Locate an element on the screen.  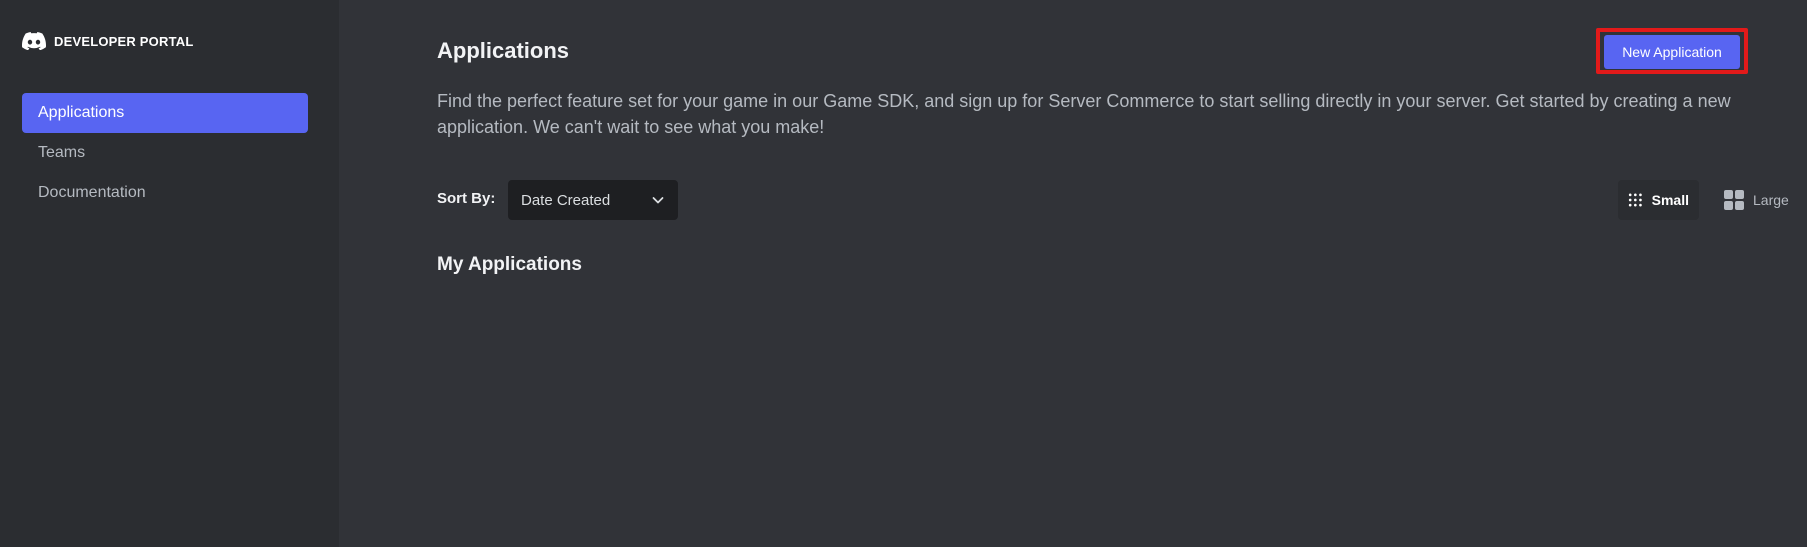
sidebar-nav: Applications Teams Documentation is located at coordinates (180, 153).